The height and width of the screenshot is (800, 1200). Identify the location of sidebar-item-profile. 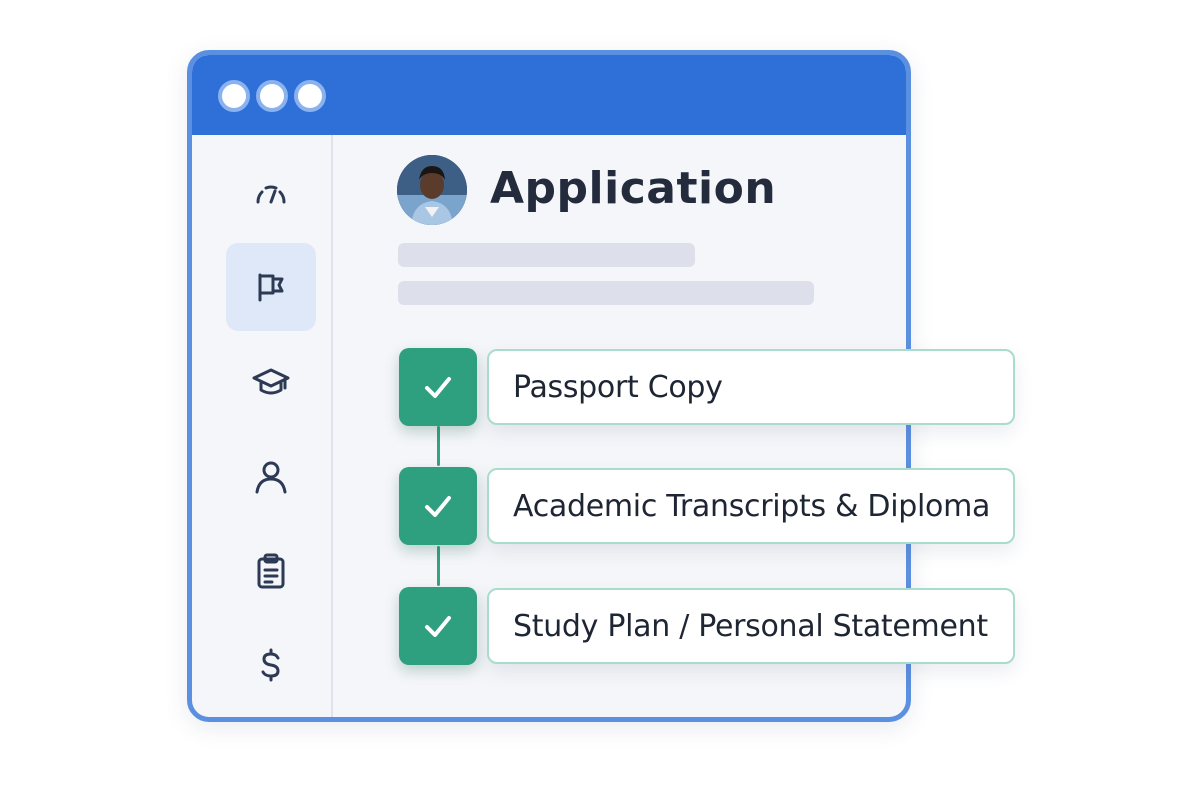
(271, 477).